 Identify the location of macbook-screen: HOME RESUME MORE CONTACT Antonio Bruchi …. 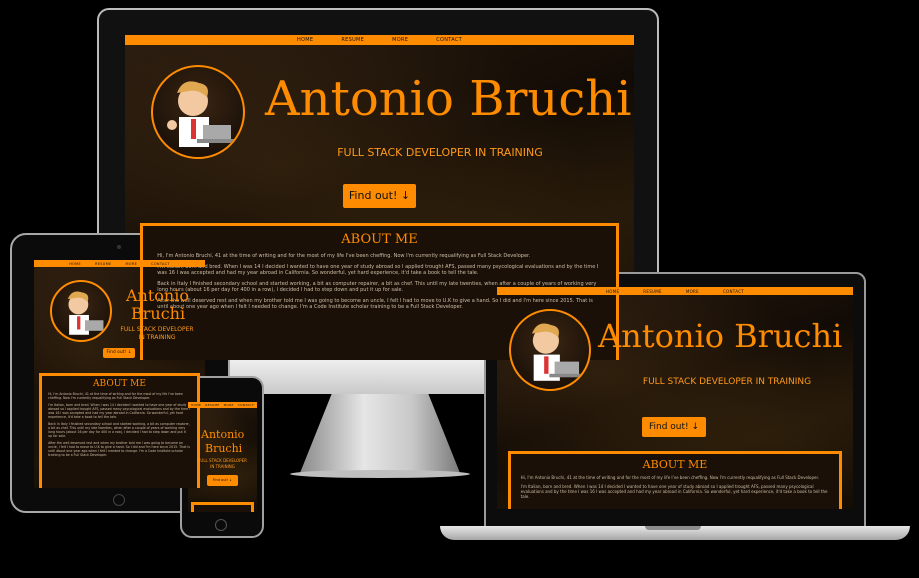
(675, 398).